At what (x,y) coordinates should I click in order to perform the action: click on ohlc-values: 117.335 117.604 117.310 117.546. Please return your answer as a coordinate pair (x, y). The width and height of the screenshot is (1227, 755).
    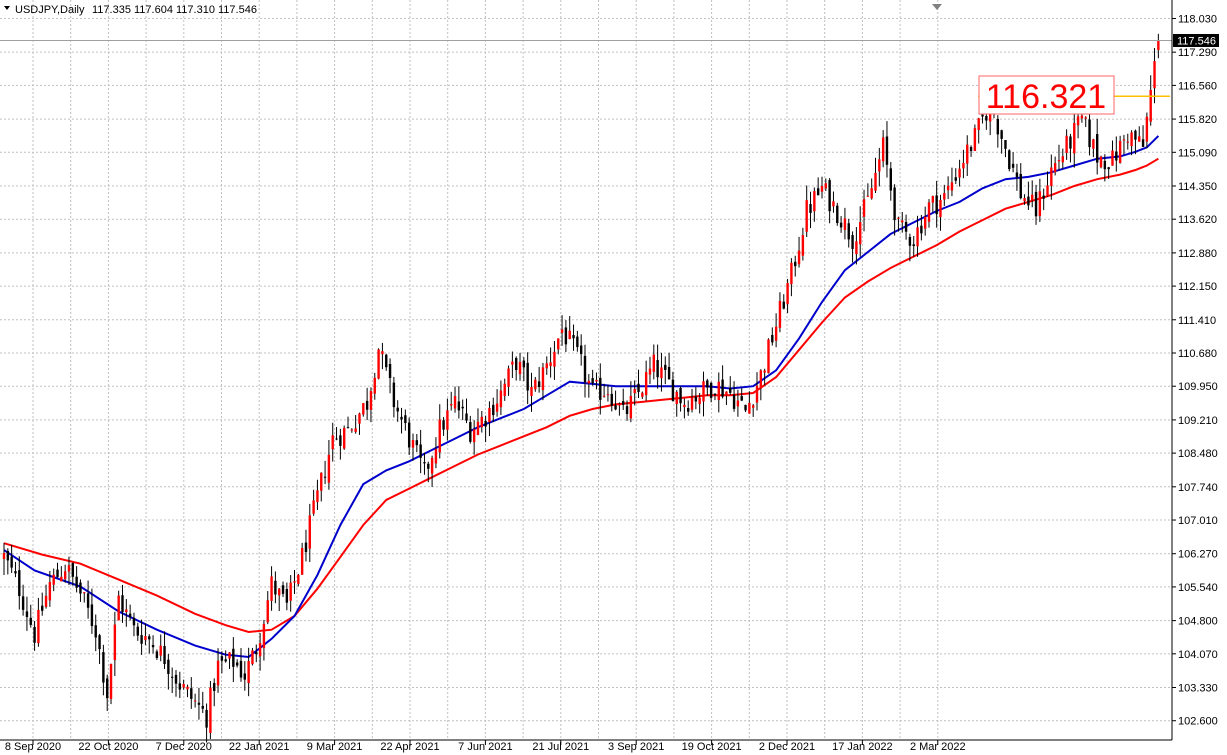
    Looking at the image, I should click on (174, 10).